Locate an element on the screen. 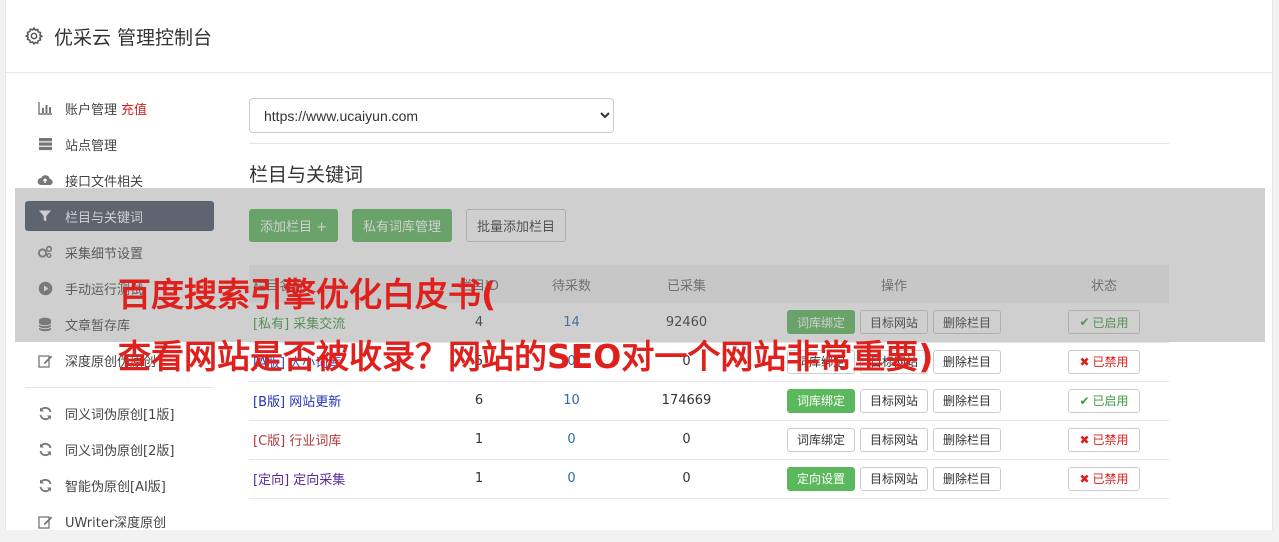  sidebar-item-synonym-v1: 同义词伪原创[1版] is located at coordinates (119, 413).